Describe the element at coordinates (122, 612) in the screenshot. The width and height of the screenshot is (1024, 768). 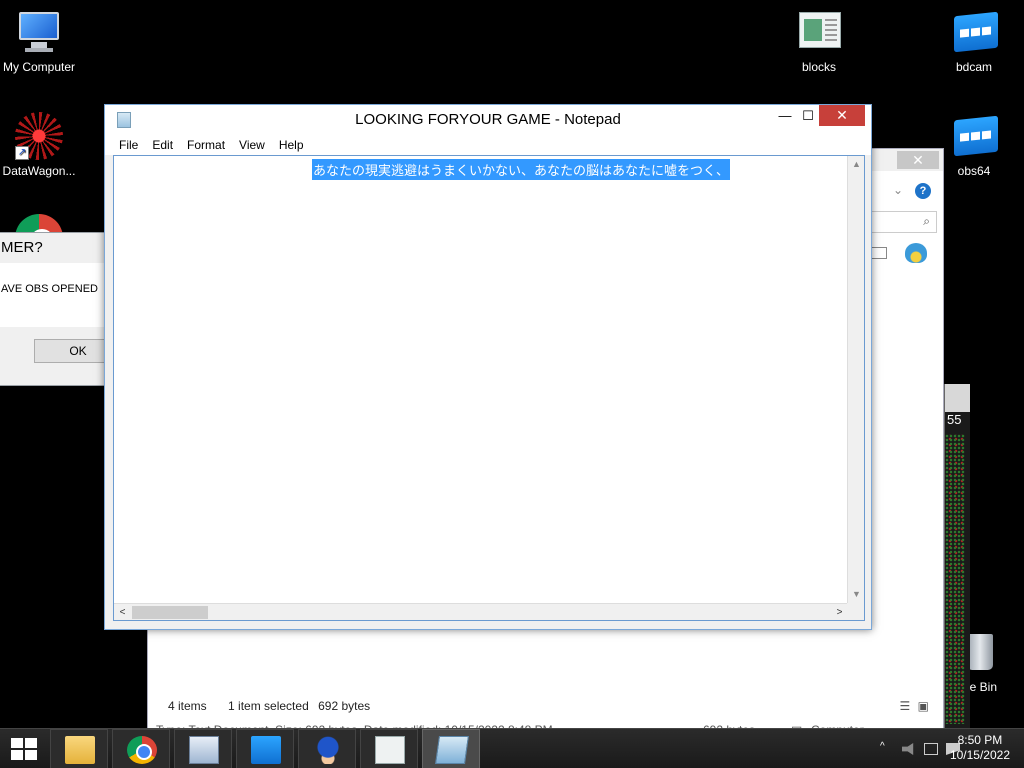
I see `scroll-left-icon: <` at that location.